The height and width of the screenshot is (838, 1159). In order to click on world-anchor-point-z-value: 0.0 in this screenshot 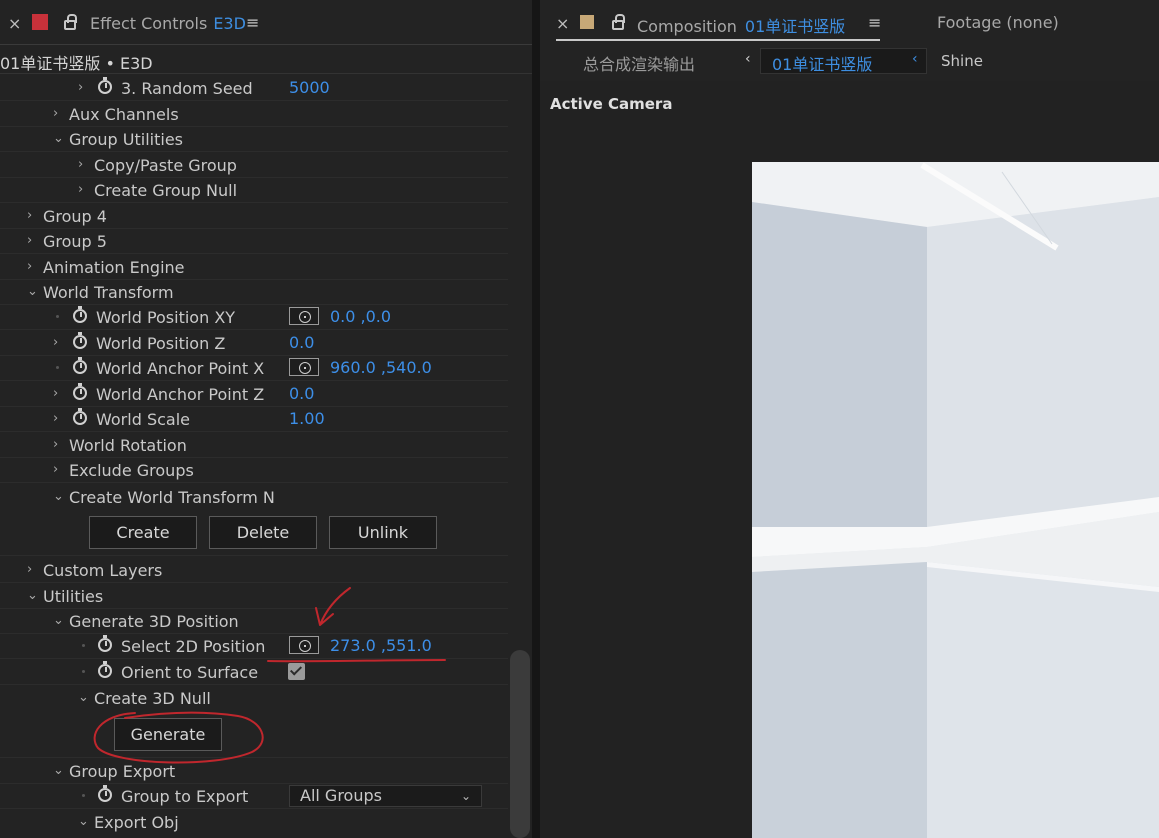, I will do `click(301, 394)`.